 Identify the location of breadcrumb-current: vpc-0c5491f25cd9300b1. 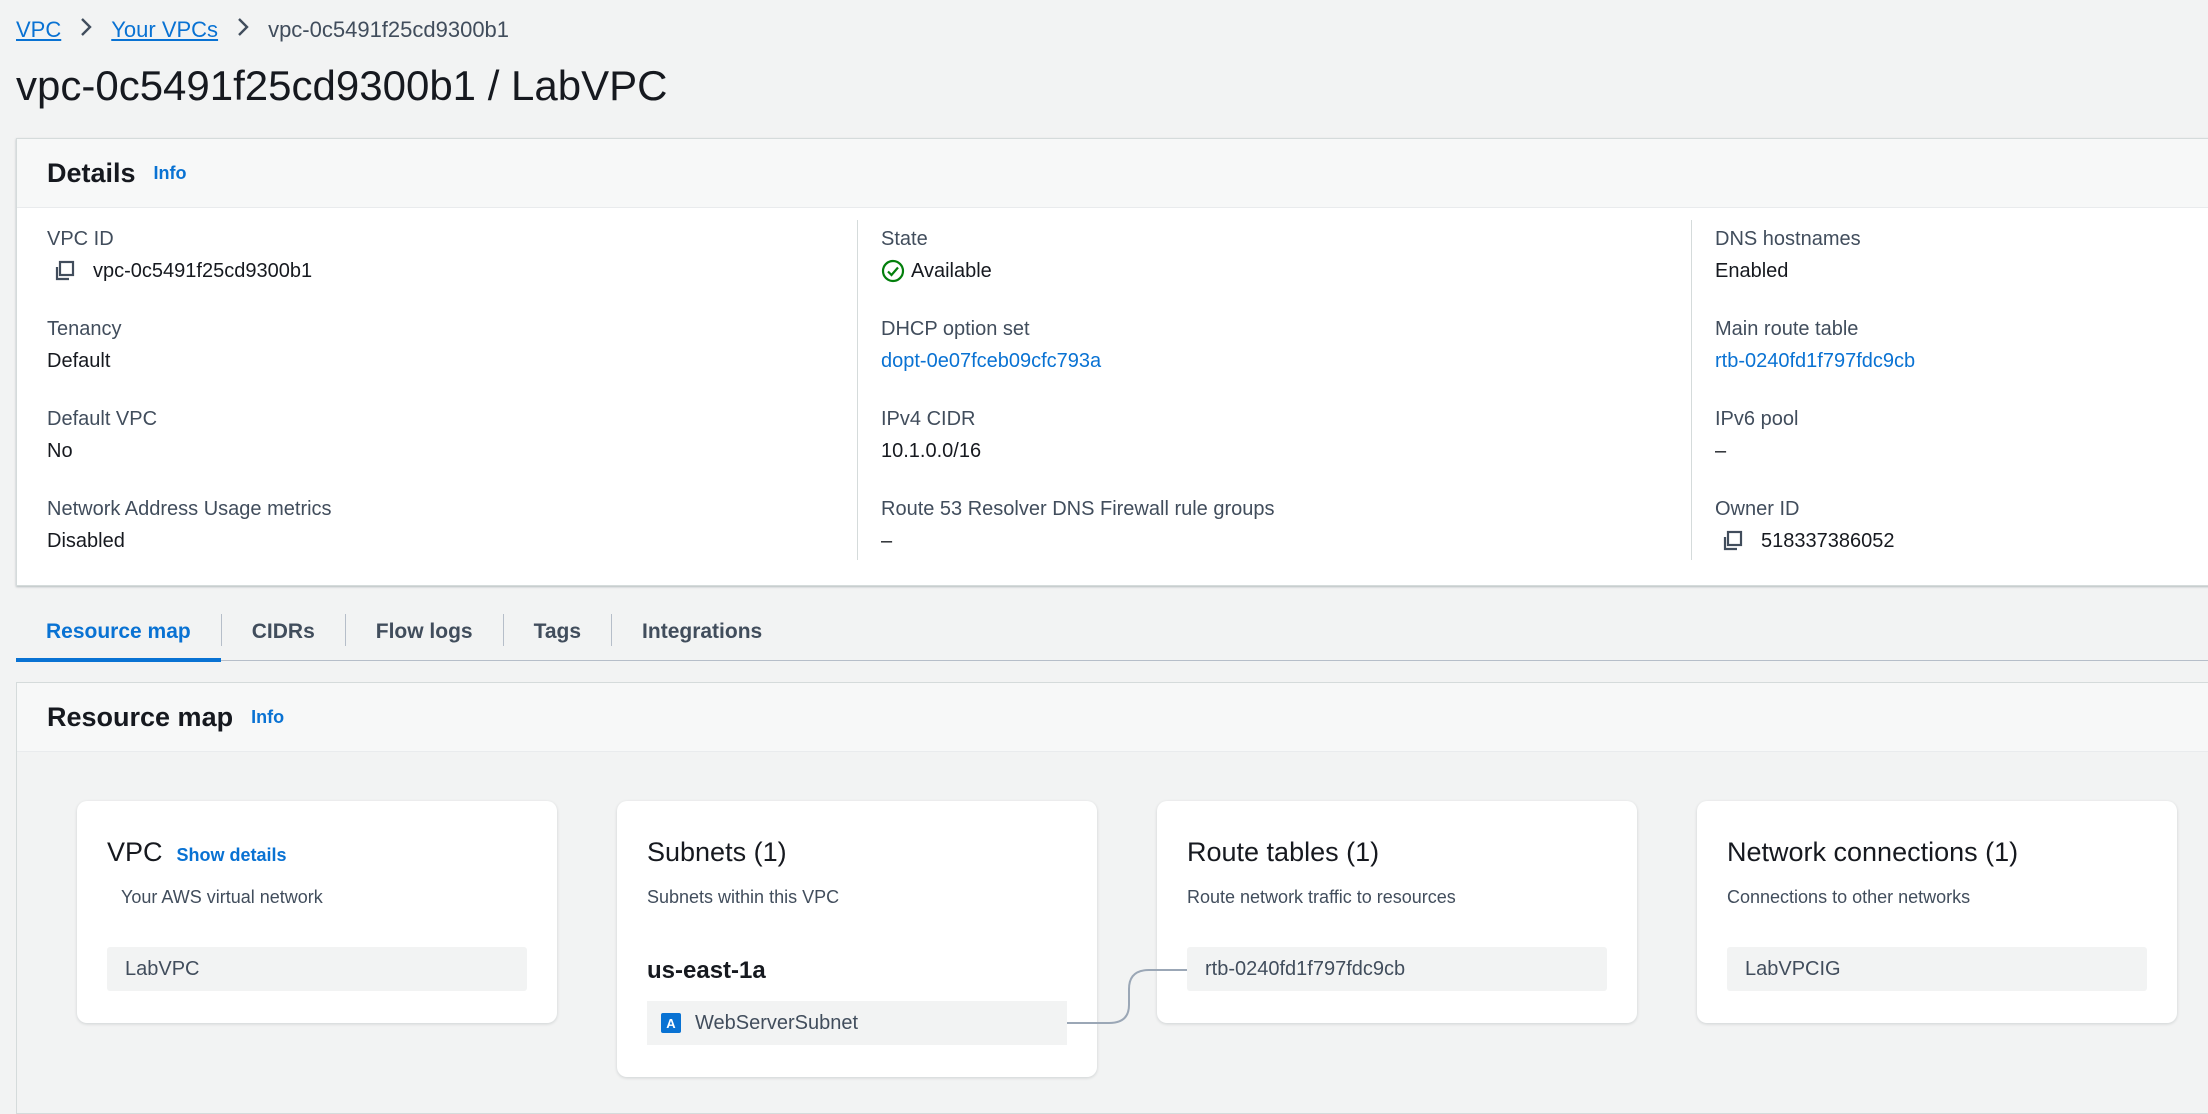
(389, 29).